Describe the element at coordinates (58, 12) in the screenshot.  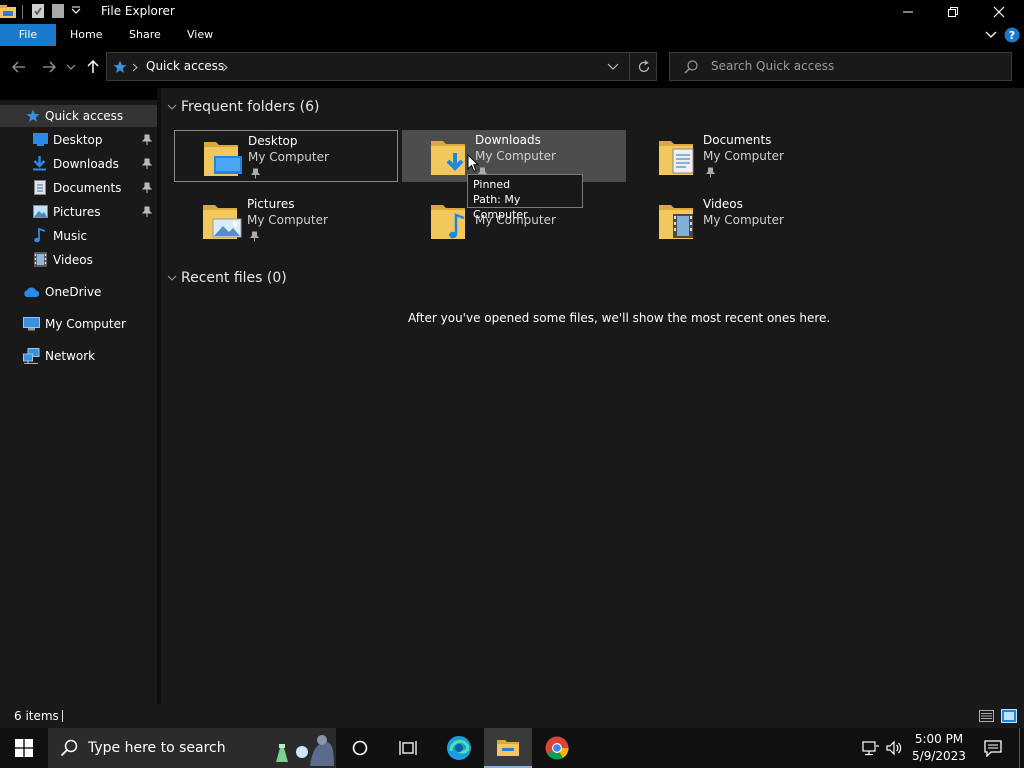
I see `new-folder-icon` at that location.